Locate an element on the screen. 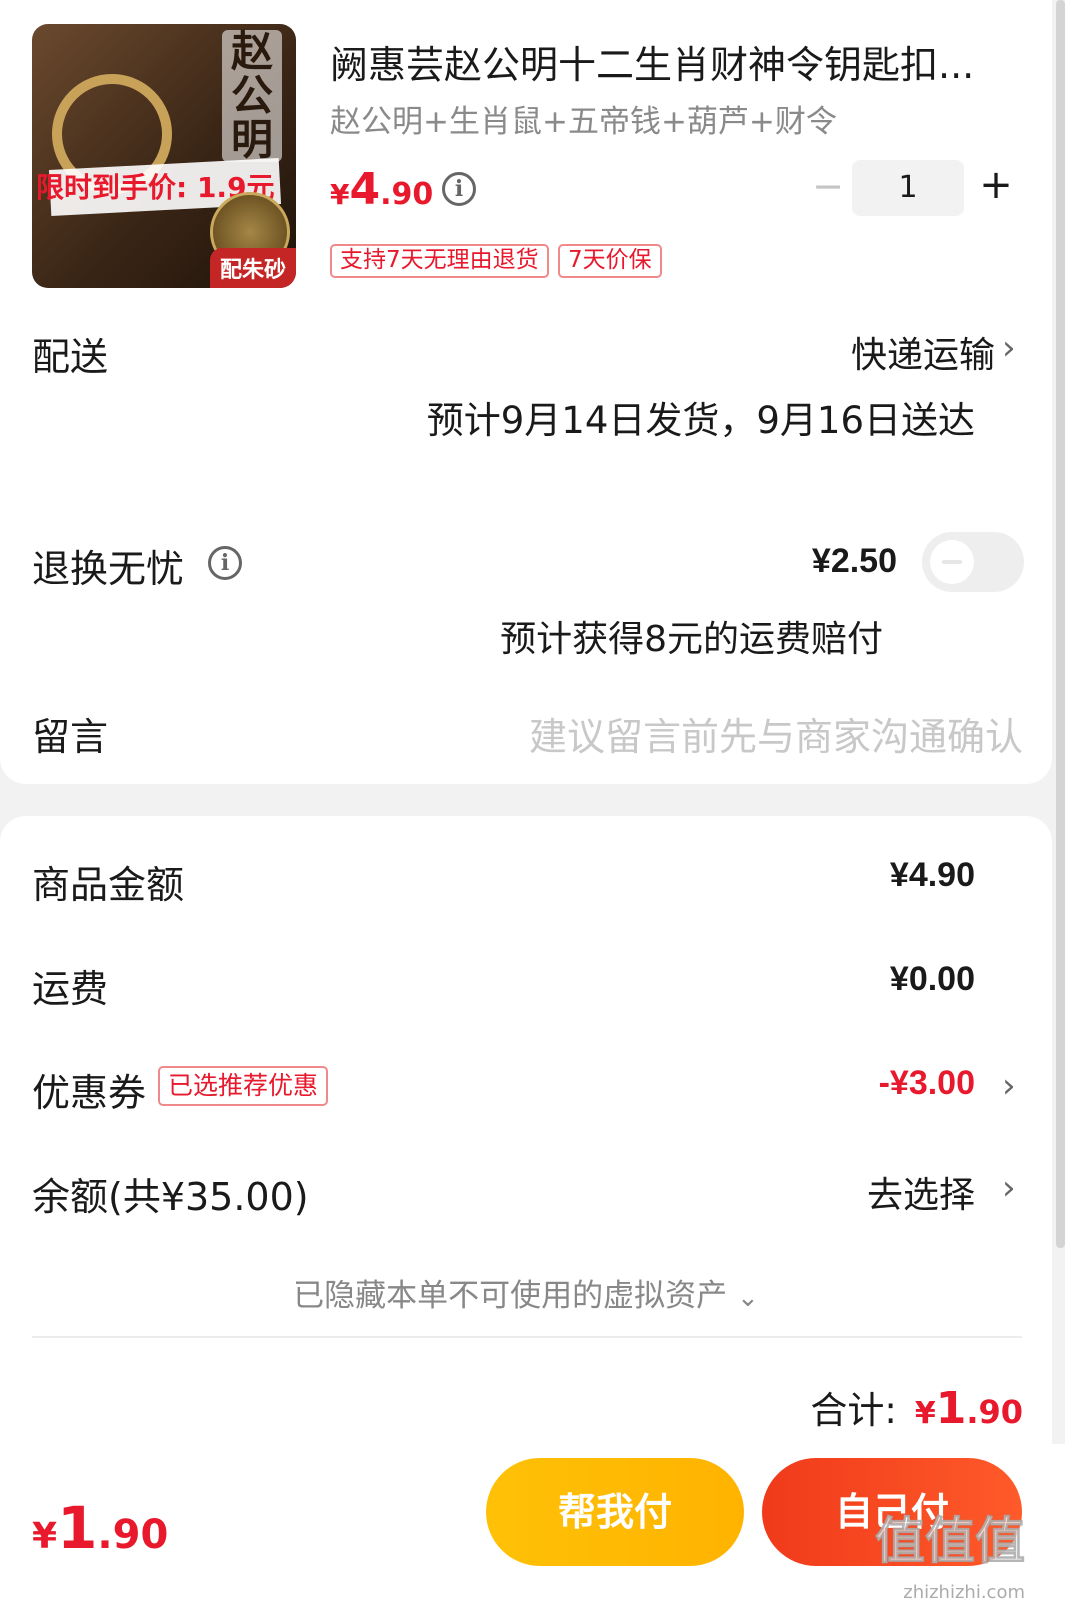  total-decimal: .90 is located at coordinates (994, 1412).